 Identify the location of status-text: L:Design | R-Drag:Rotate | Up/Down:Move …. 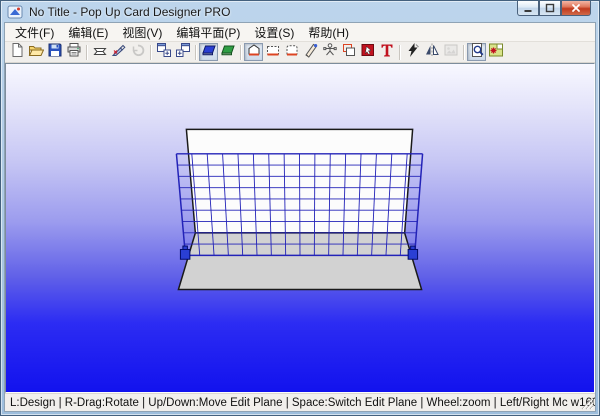
(302, 402).